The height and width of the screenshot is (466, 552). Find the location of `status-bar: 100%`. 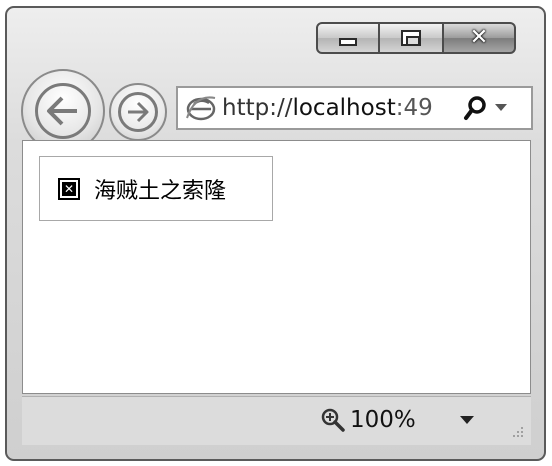

status-bar: 100% is located at coordinates (276, 420).